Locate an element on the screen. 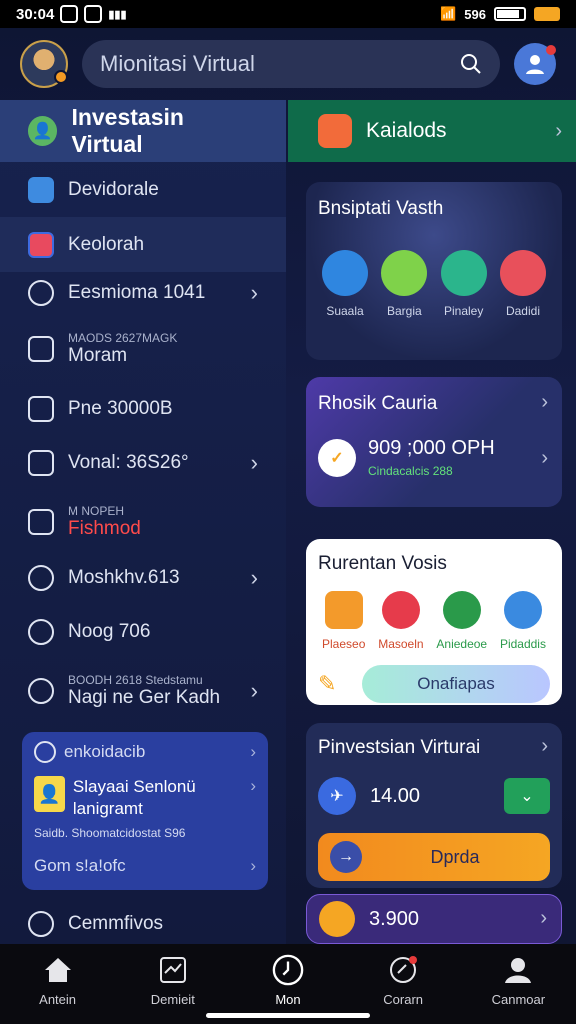 The height and width of the screenshot is (1024, 576). service-item: Plaeseo is located at coordinates (343, 621).